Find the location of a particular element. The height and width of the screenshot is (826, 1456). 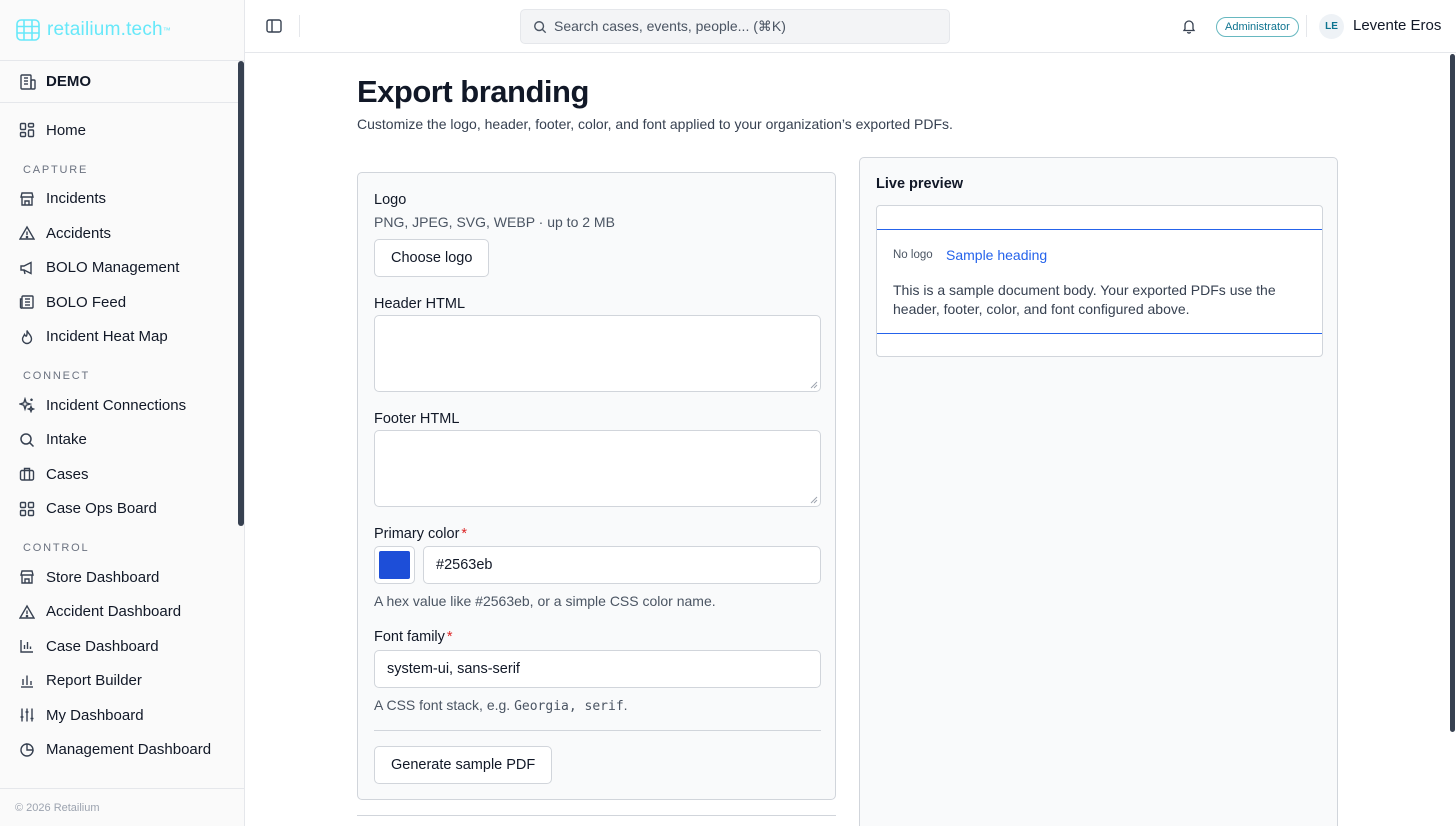

sidebar-item-case-dashboard: Case Dashboard is located at coordinates (122, 646).